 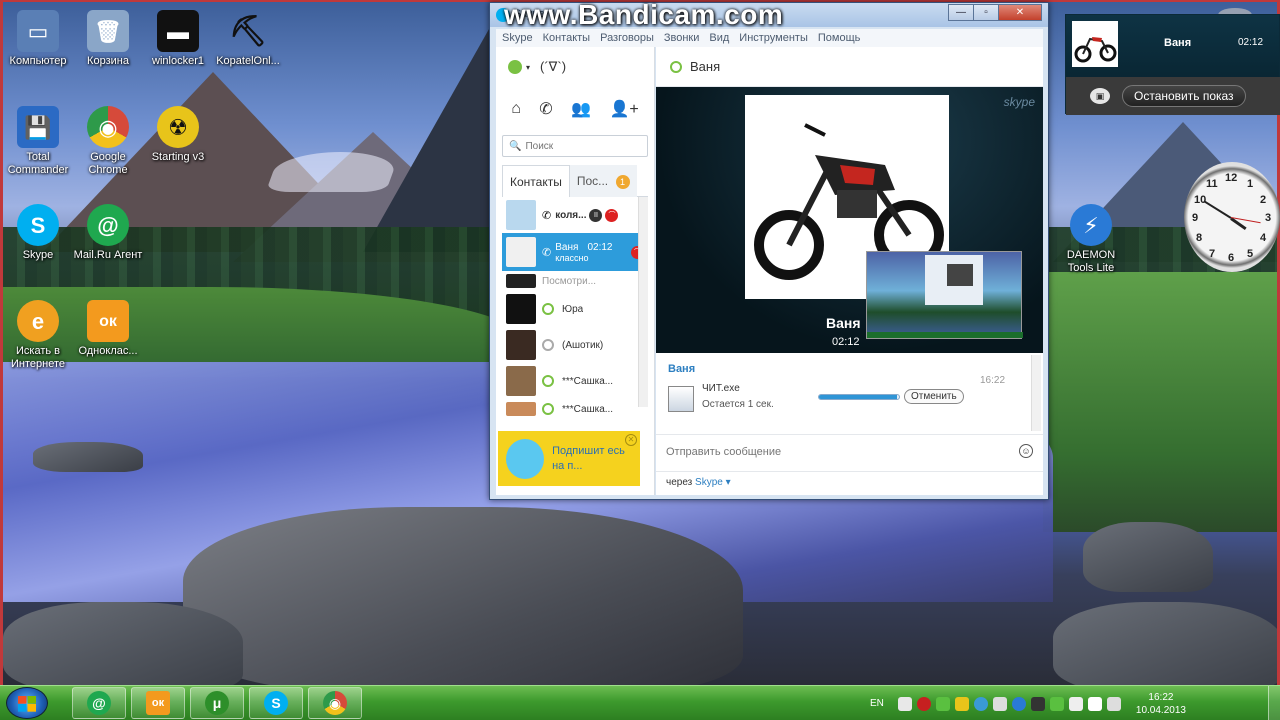 What do you see at coordinates (904, 703) in the screenshot?
I see `volume-icon` at bounding box center [904, 703].